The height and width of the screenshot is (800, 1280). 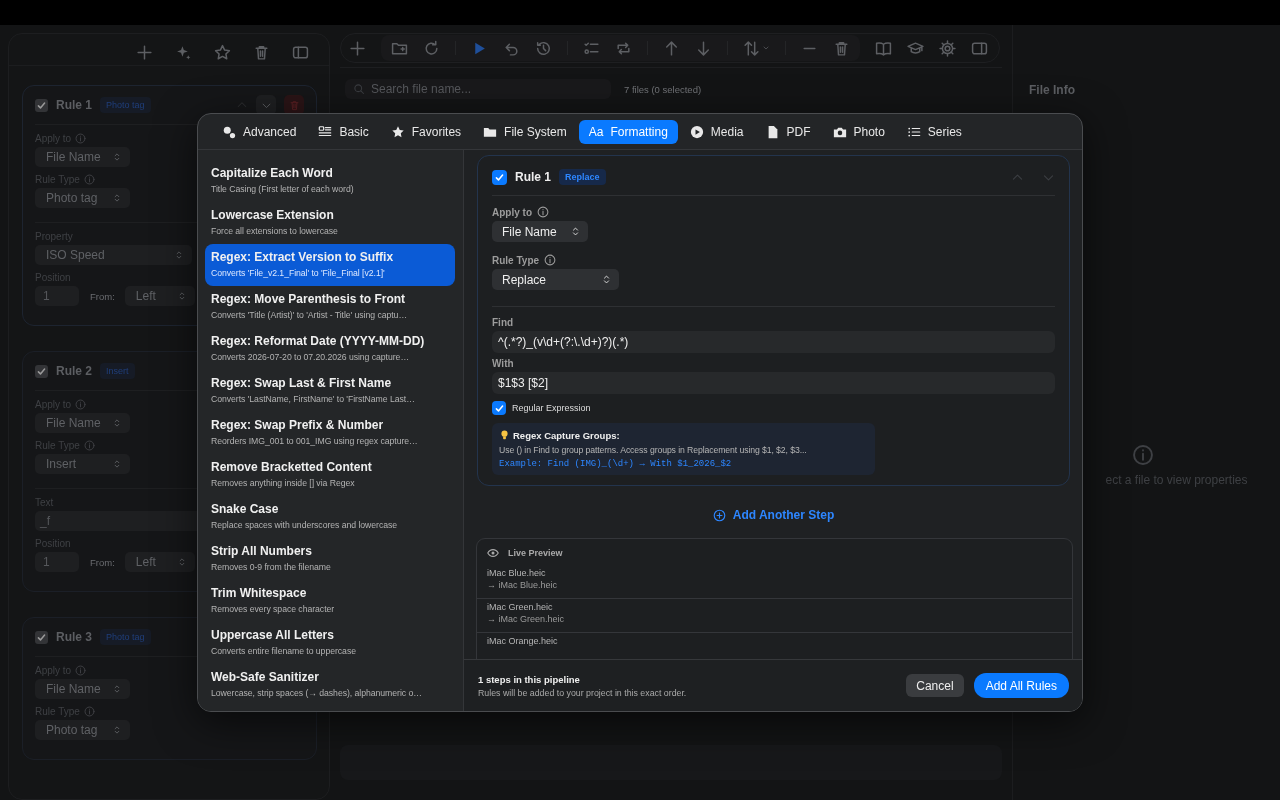 What do you see at coordinates (284, 651) in the screenshot?
I see `preset-description: Converts entire filename to uppercase` at bounding box center [284, 651].